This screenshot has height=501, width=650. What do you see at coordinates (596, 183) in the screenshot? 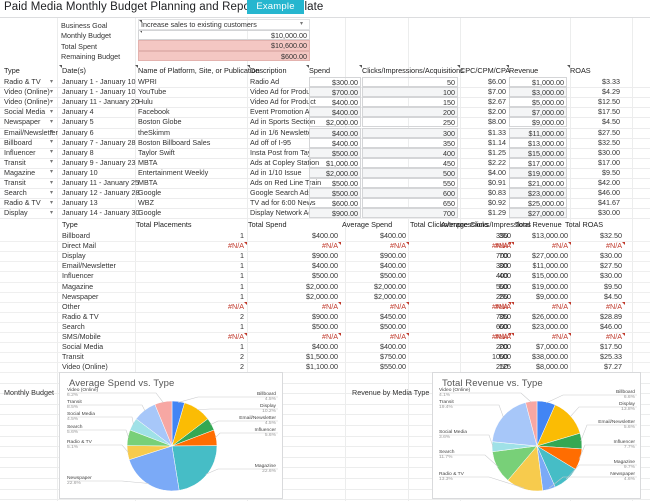
I see `main-cell-roas: $42.00` at bounding box center [596, 183].